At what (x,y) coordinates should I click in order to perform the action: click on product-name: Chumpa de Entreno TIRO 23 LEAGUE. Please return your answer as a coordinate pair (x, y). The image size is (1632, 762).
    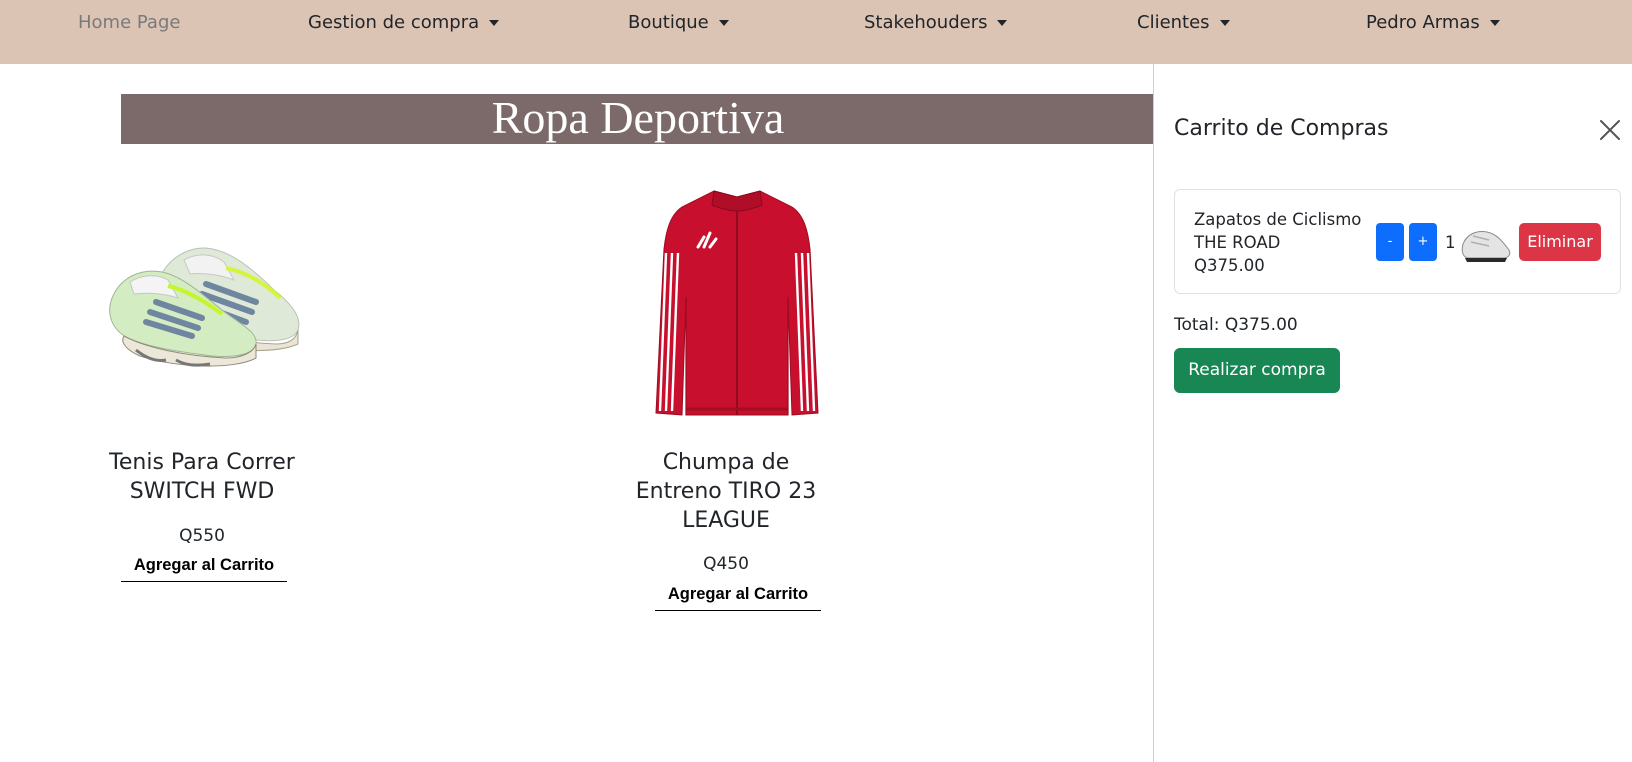
    Looking at the image, I should click on (726, 491).